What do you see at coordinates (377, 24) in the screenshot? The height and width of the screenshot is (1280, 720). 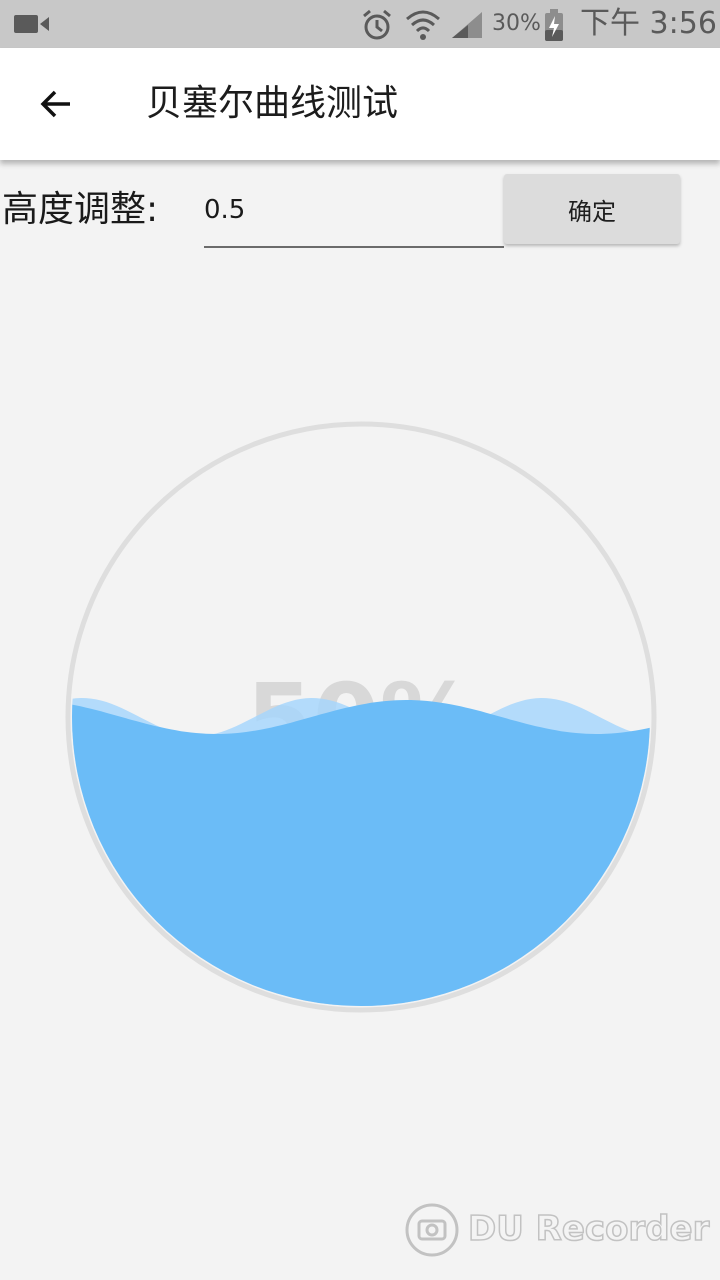 I see `alarm-clock-icon` at bounding box center [377, 24].